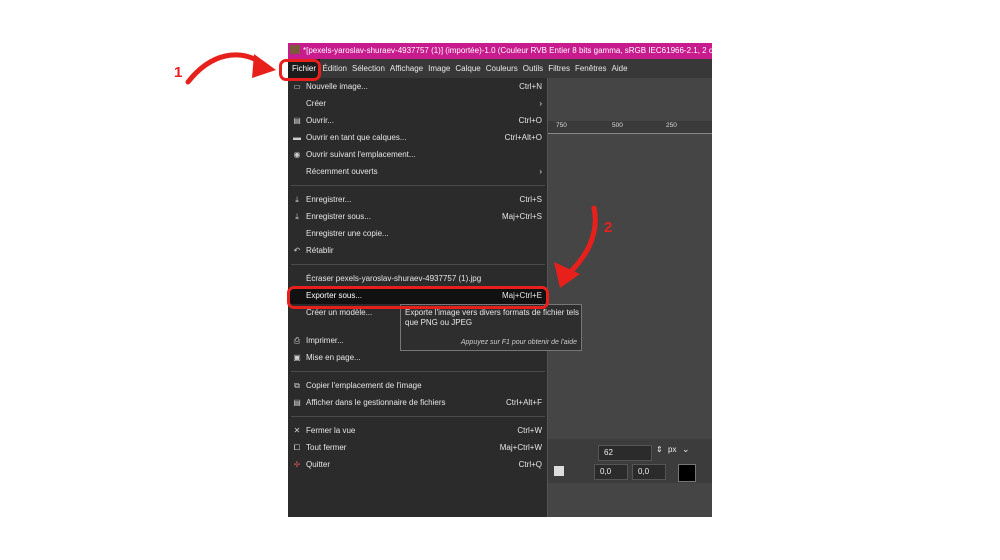 The image size is (1000, 560). What do you see at coordinates (406, 68) in the screenshot?
I see `menu-affichage: Affichage` at bounding box center [406, 68].